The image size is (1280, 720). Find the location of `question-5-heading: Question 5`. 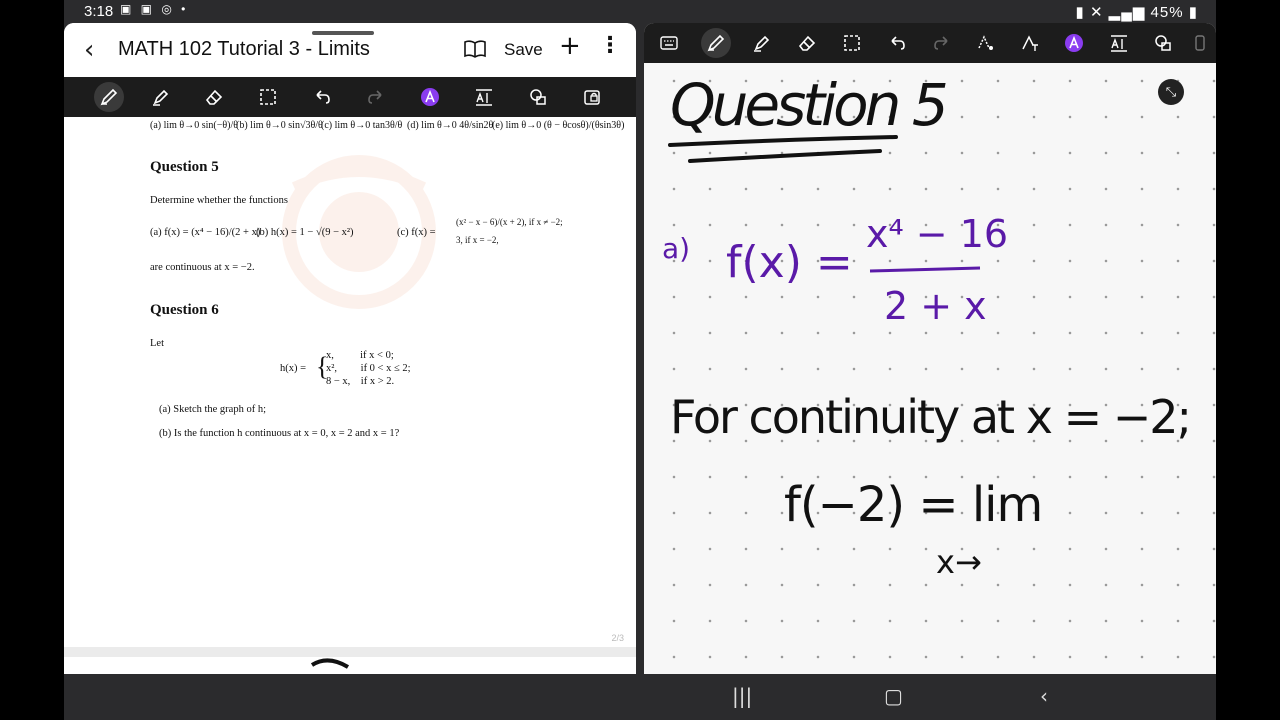

question-5-heading: Question 5 is located at coordinates (184, 167).